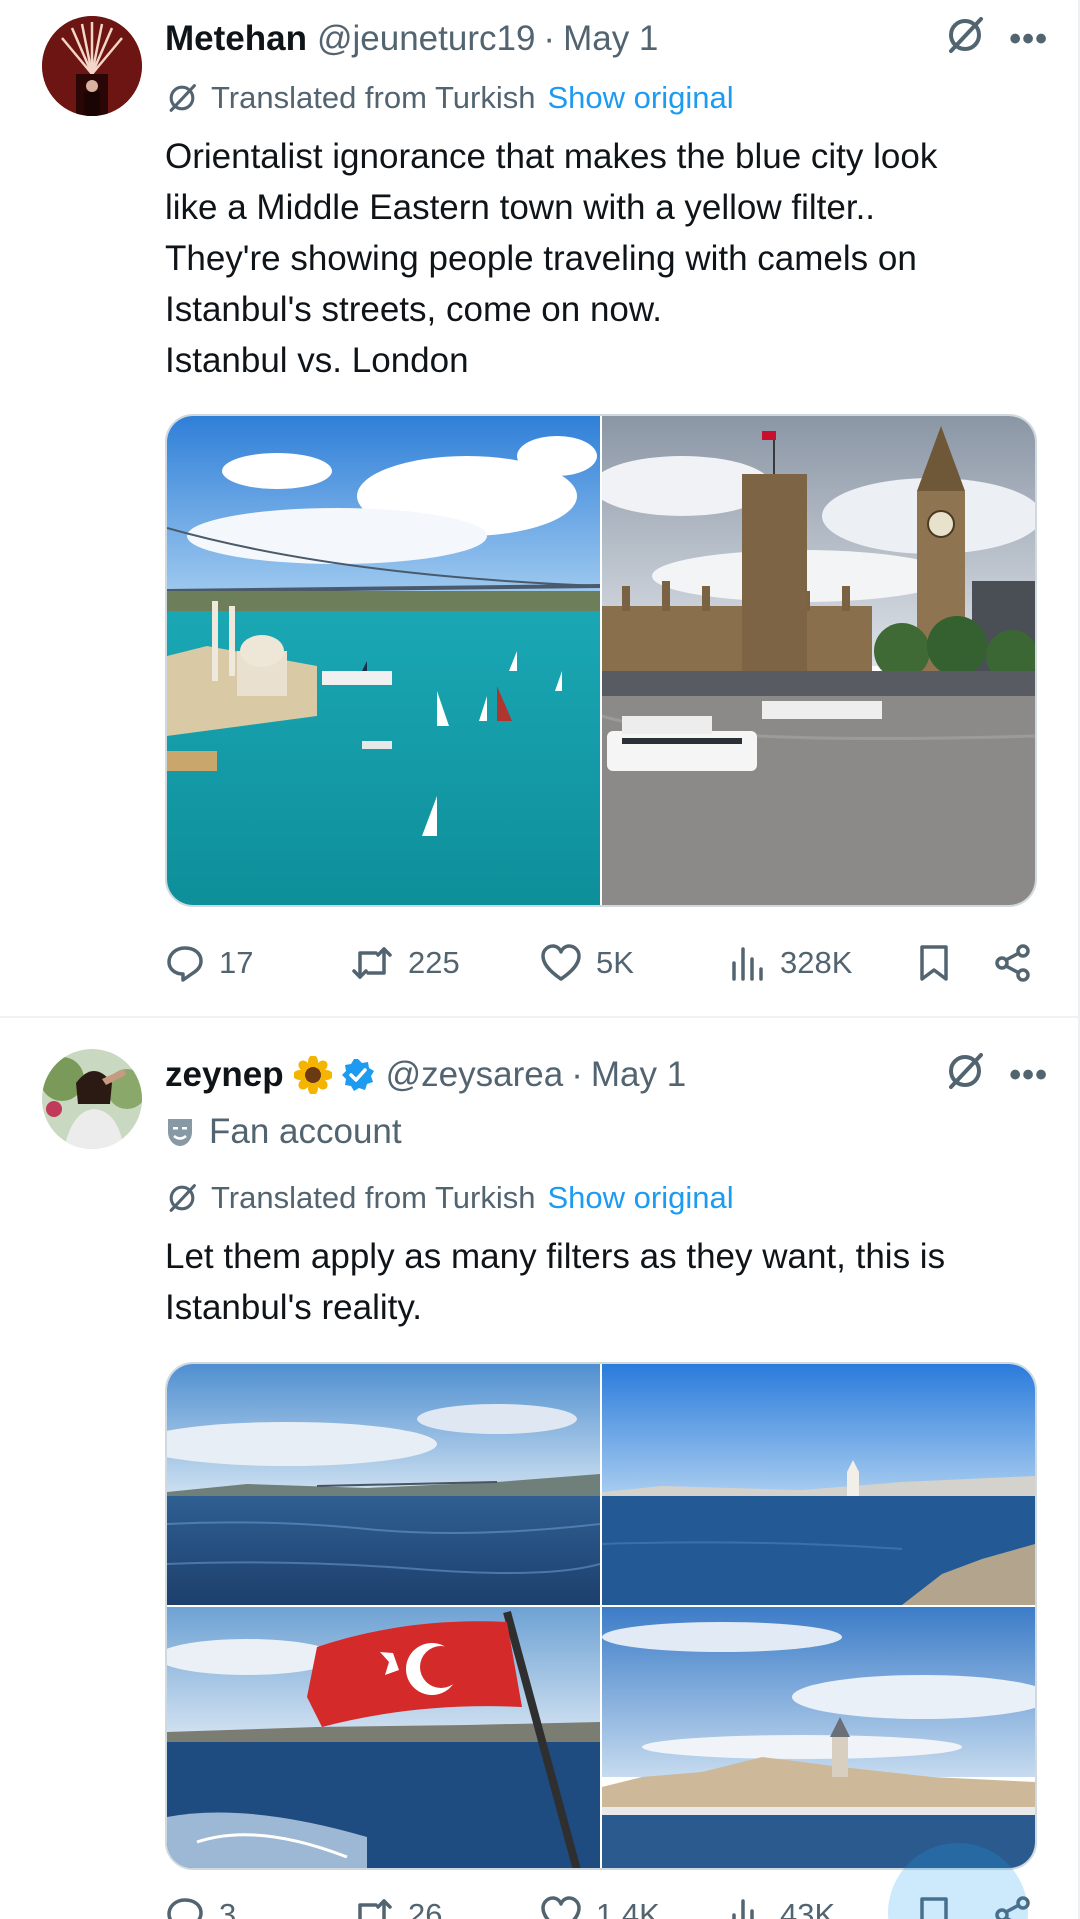 The image size is (1080, 1919). I want to click on istanbul-bosphorus-photo, so click(383, 660).